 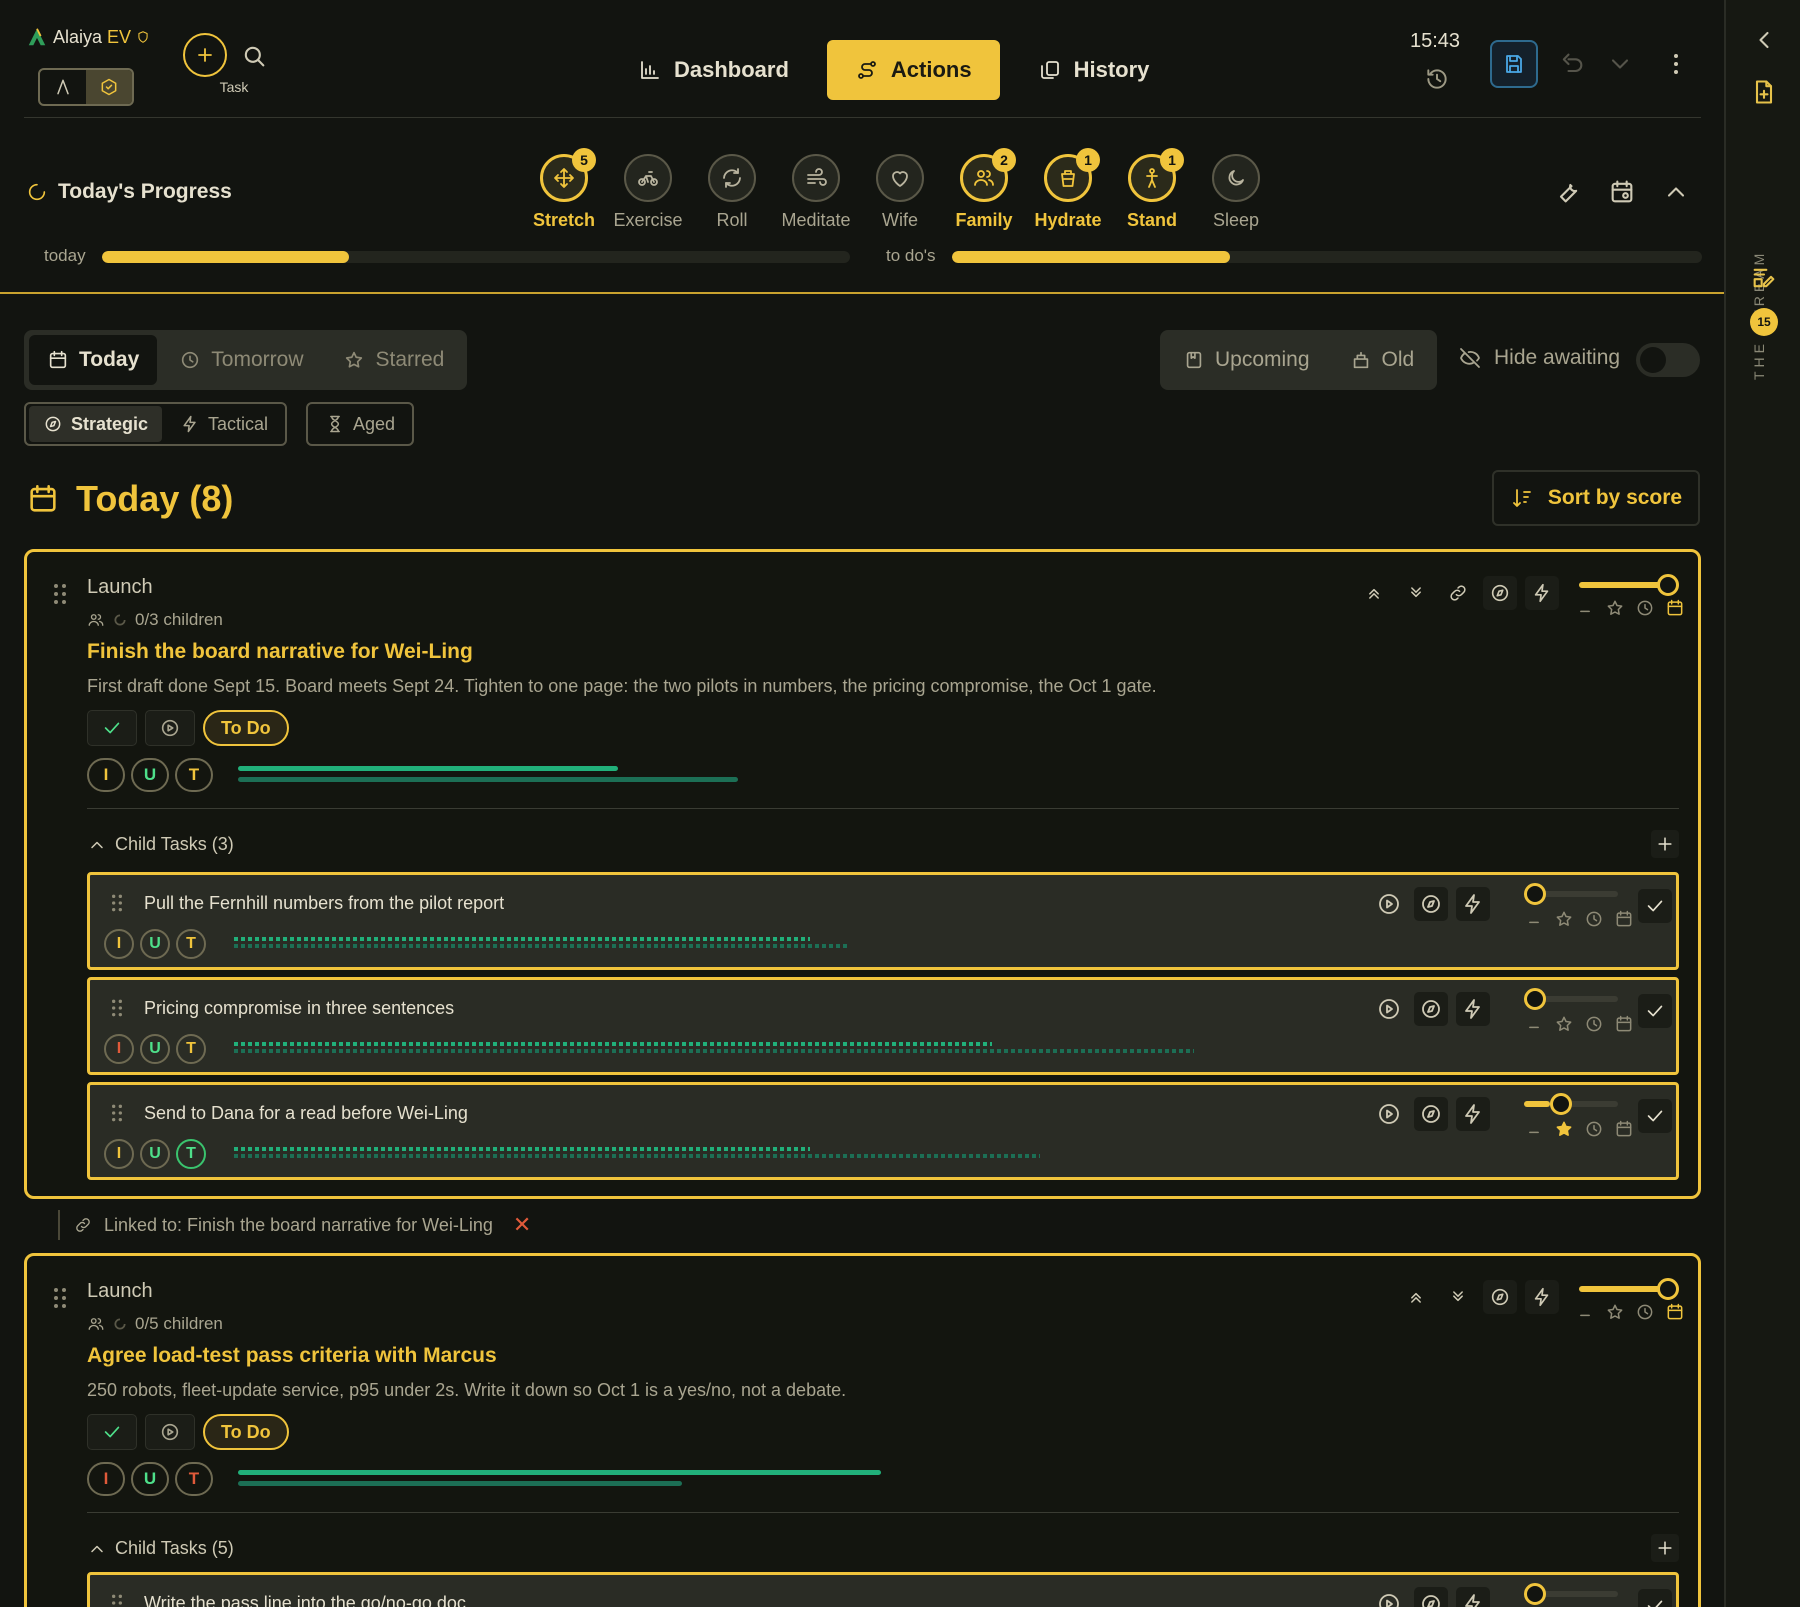 What do you see at coordinates (1622, 192) in the screenshot?
I see `calendar-settings-icon` at bounding box center [1622, 192].